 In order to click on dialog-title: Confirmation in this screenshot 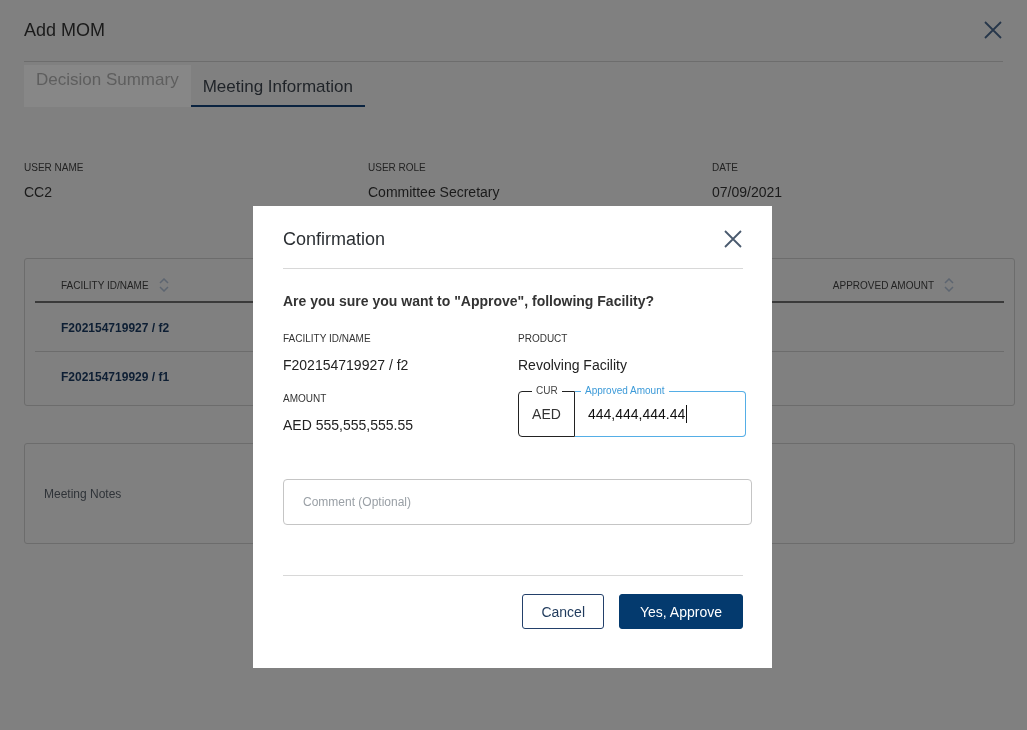, I will do `click(334, 239)`.